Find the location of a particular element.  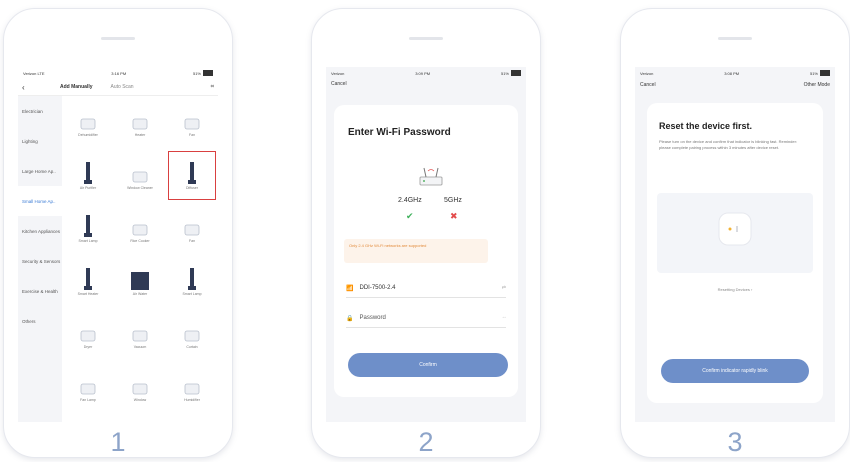

device-label: Window is located at coordinates (140, 399).